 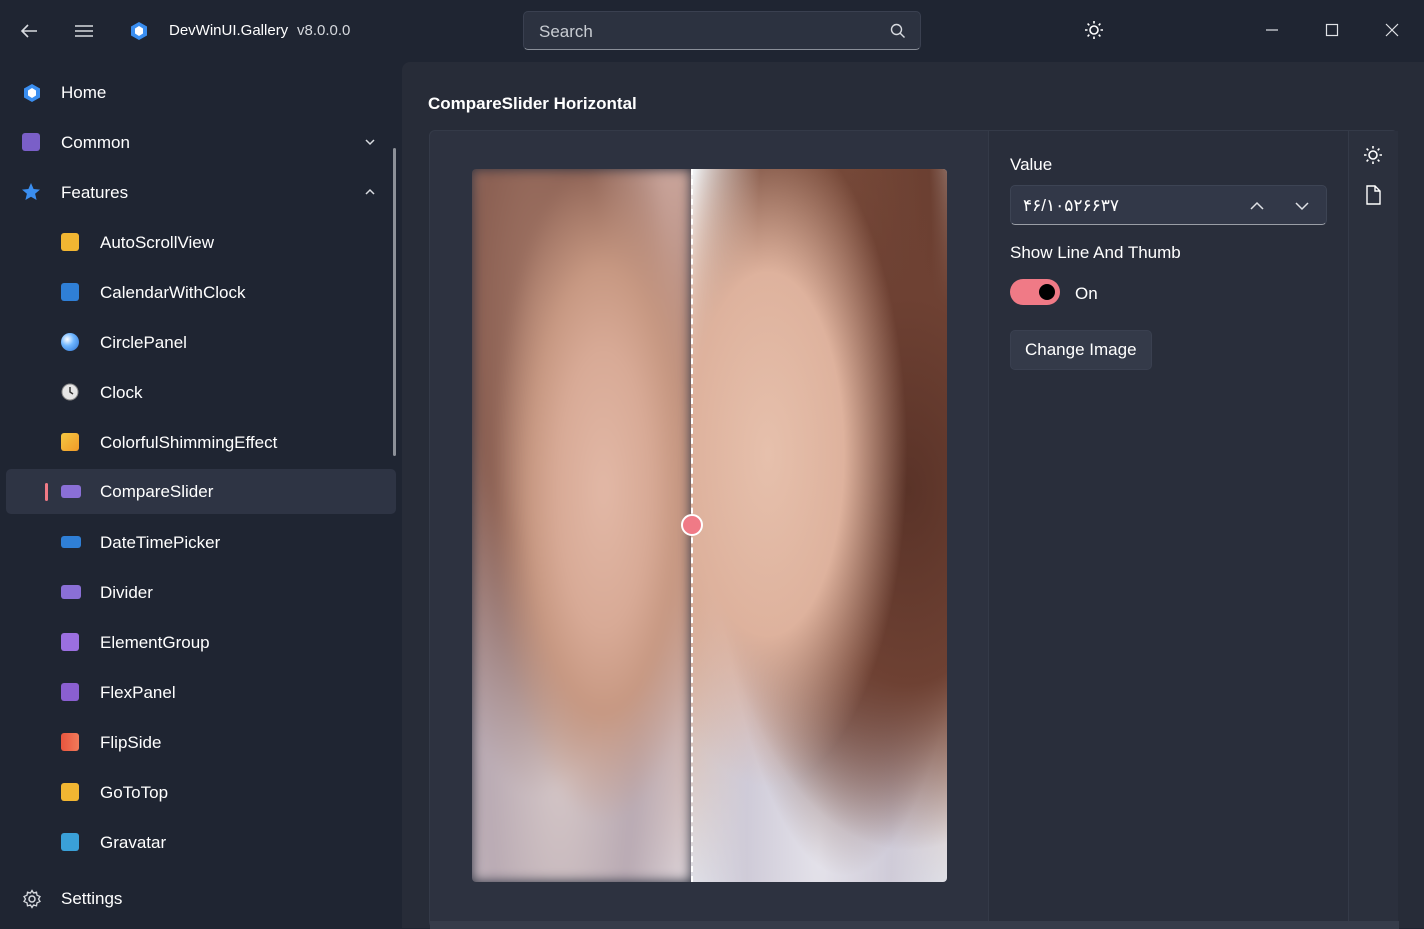 I want to click on show-line-label: Show Line And Thumb, so click(x=1095, y=252).